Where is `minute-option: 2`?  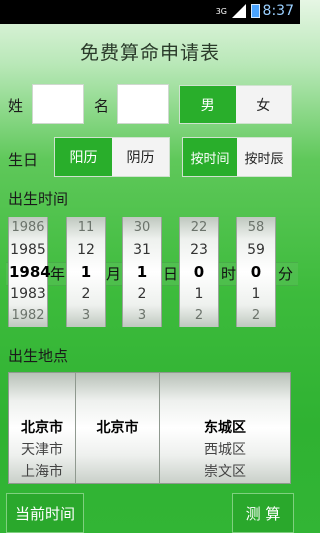
minute-option: 2 is located at coordinates (256, 315).